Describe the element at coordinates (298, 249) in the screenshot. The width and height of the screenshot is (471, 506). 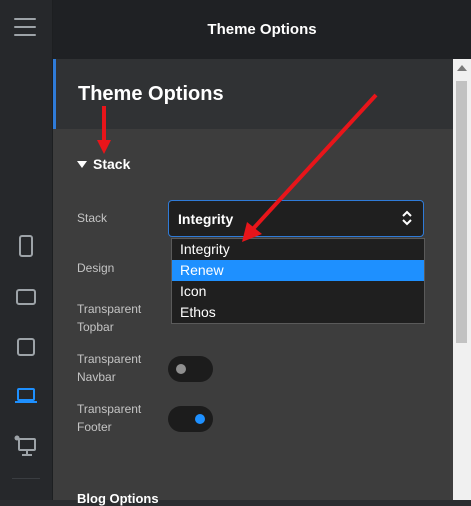
I see `stack-option-integrity: Integrity` at that location.